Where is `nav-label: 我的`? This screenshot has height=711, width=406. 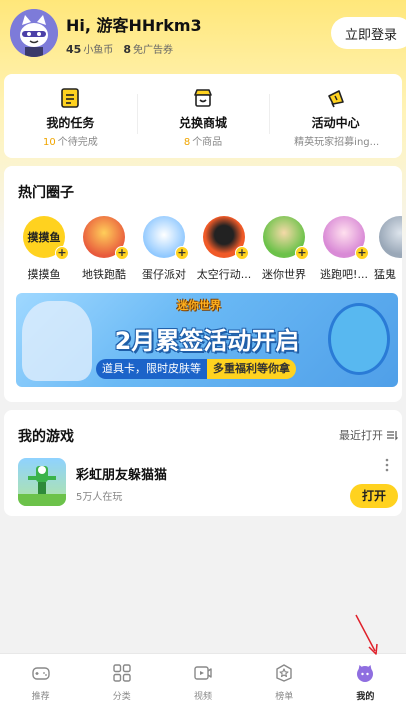
nav-label: 我的 is located at coordinates (365, 697).